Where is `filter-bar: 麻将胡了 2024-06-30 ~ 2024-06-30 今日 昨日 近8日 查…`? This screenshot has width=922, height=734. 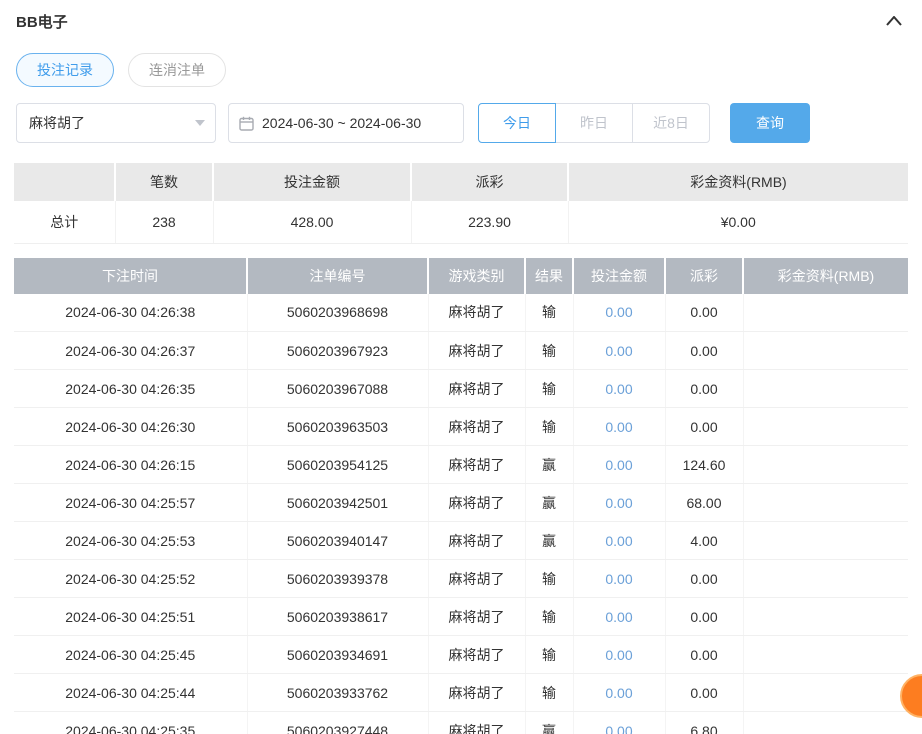
filter-bar: 麻将胡了 2024-06-30 ~ 2024-06-30 今日 昨日 近8日 查… is located at coordinates (462, 123).